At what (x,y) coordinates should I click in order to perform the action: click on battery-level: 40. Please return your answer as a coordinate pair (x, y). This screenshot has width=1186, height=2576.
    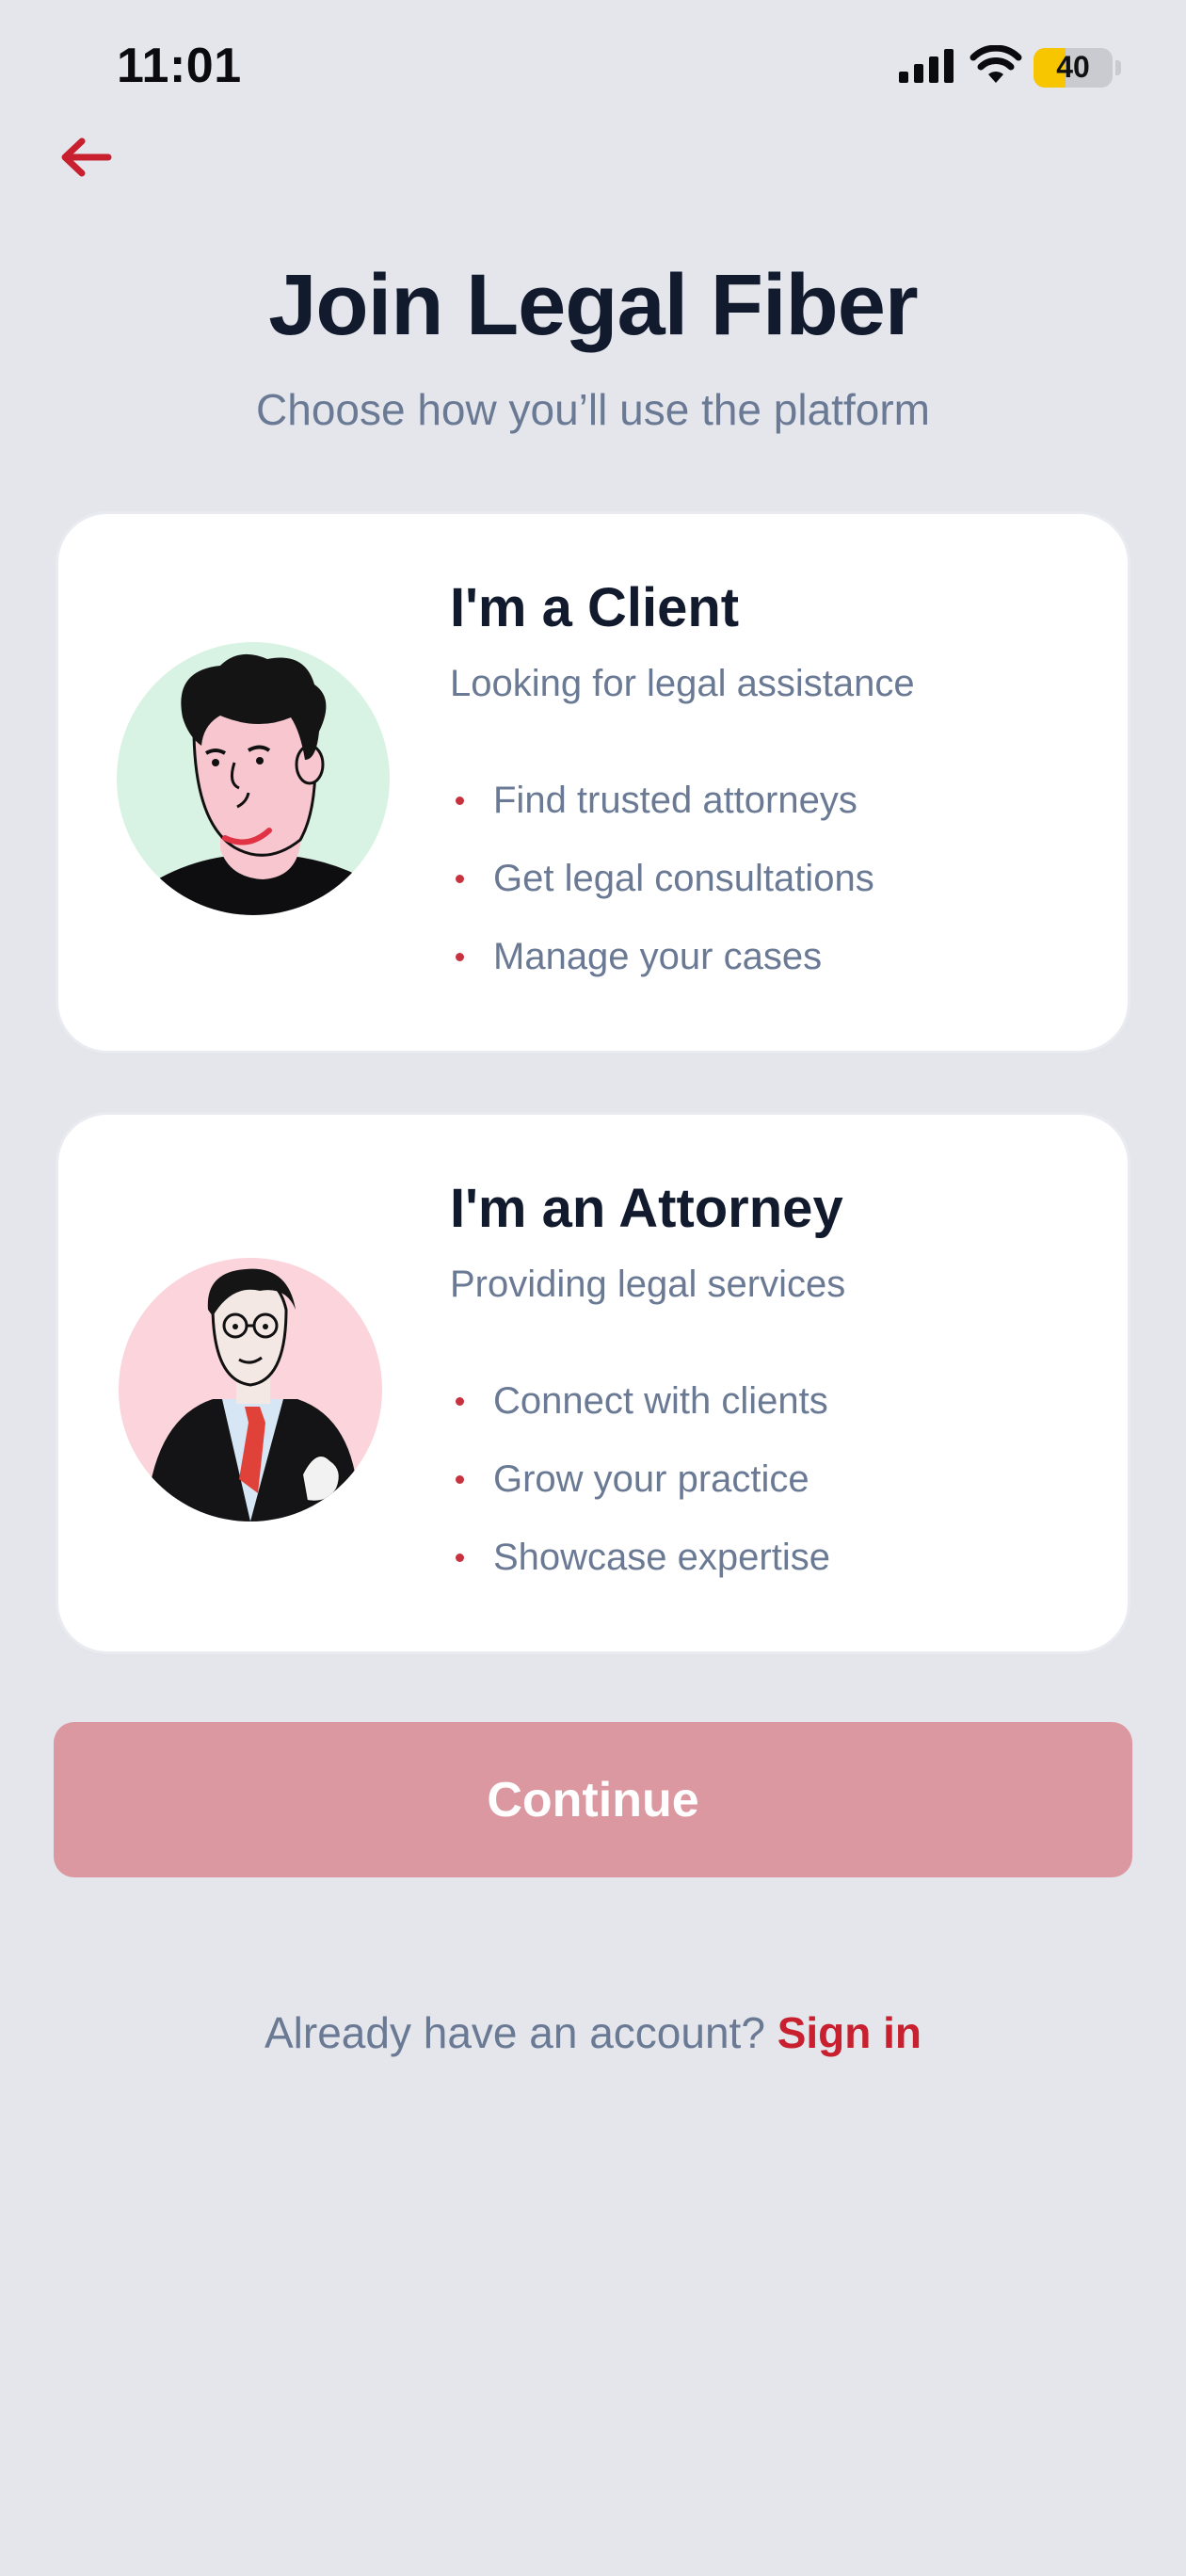
    Looking at the image, I should click on (1073, 67).